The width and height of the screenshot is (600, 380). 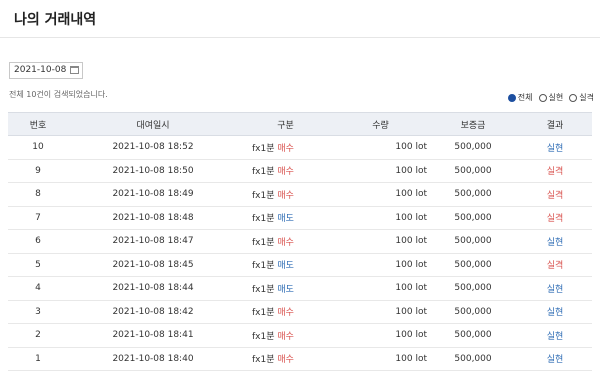 What do you see at coordinates (40, 70) in the screenshot?
I see `date-value: 2021-10-08` at bounding box center [40, 70].